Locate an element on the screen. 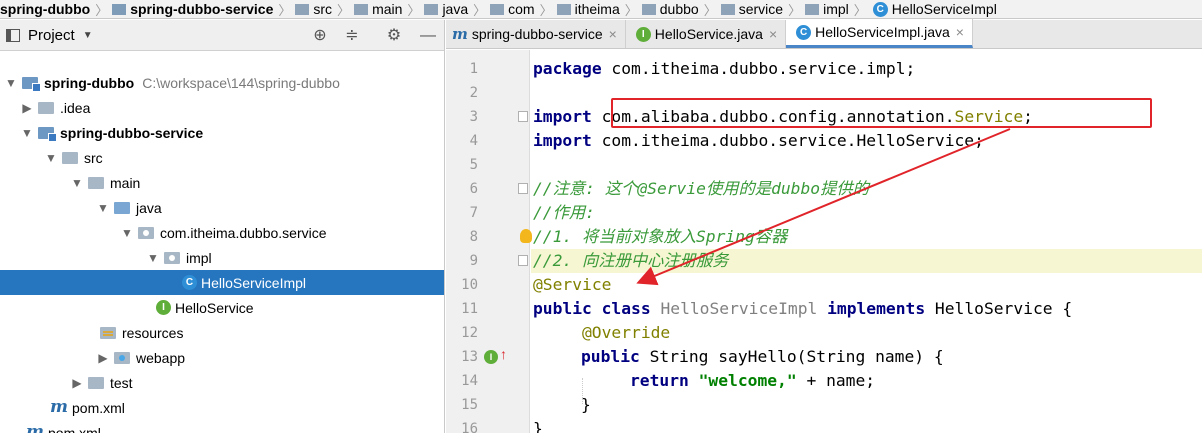 The width and height of the screenshot is (1202, 433). interface-icon: I is located at coordinates (163, 307).